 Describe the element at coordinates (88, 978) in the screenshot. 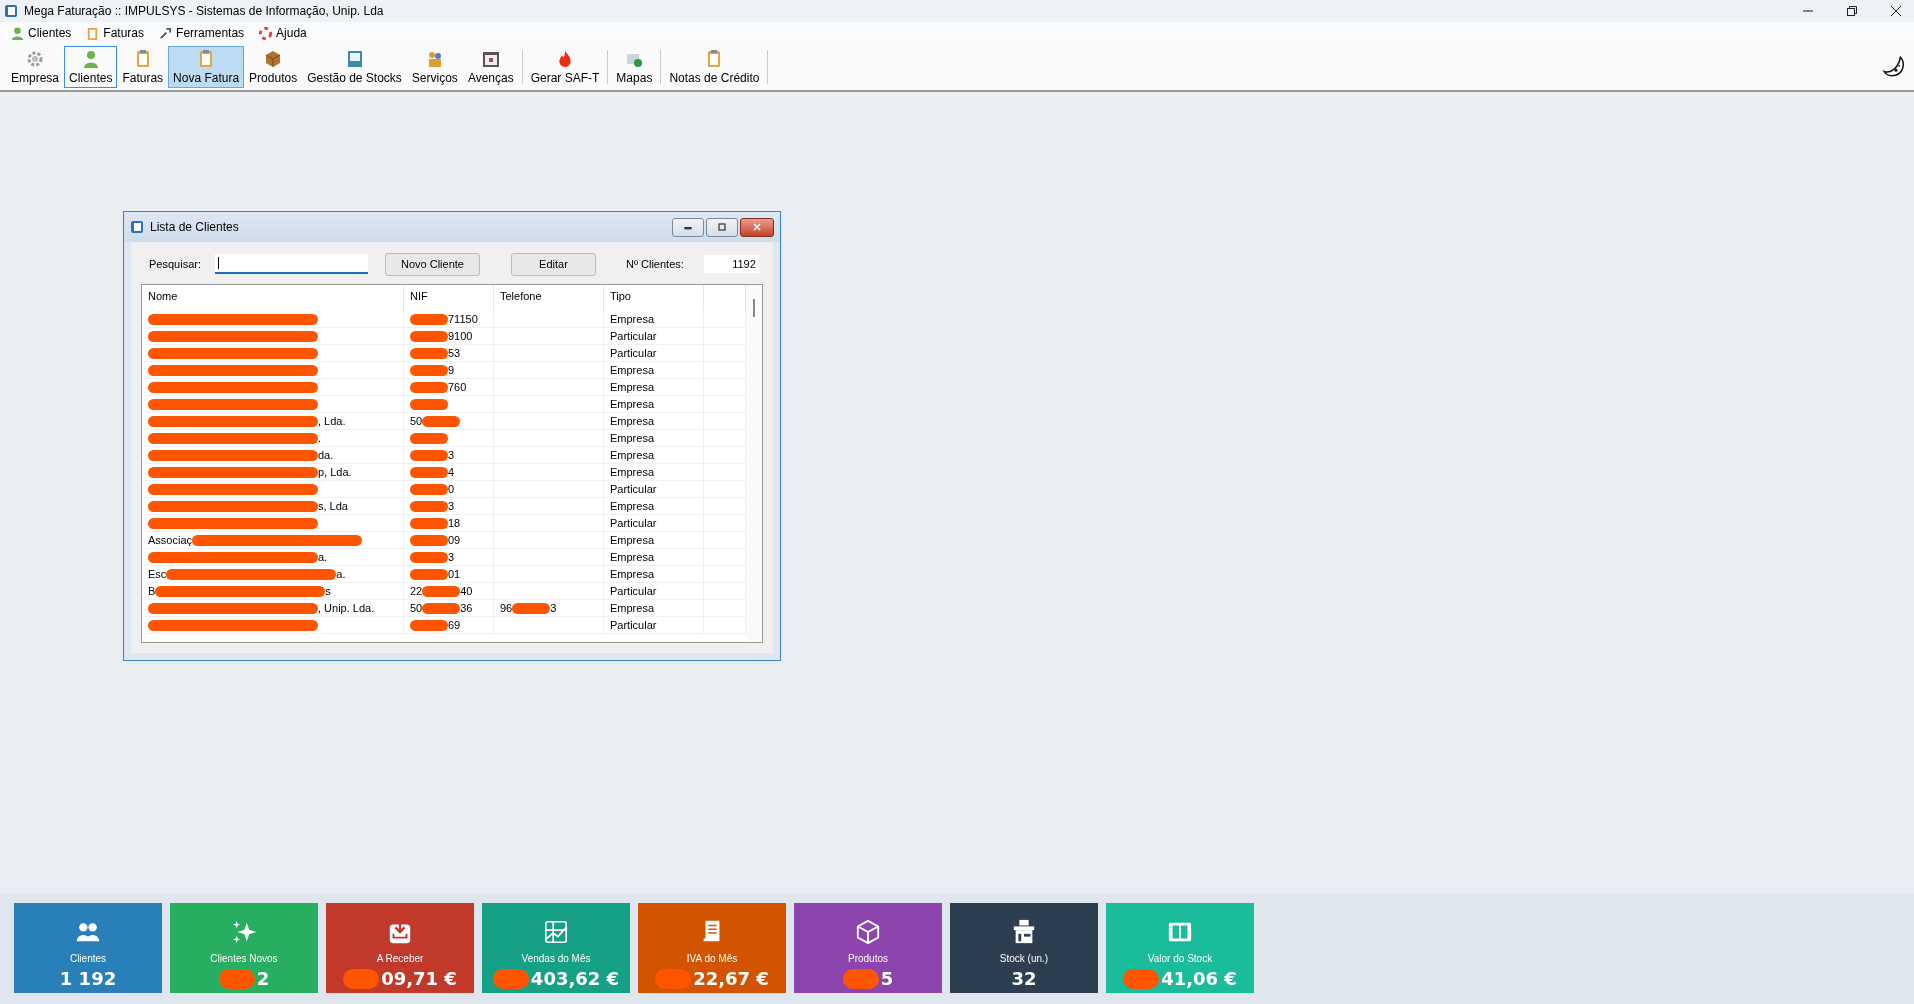

I see `tile-value: 1 192` at that location.